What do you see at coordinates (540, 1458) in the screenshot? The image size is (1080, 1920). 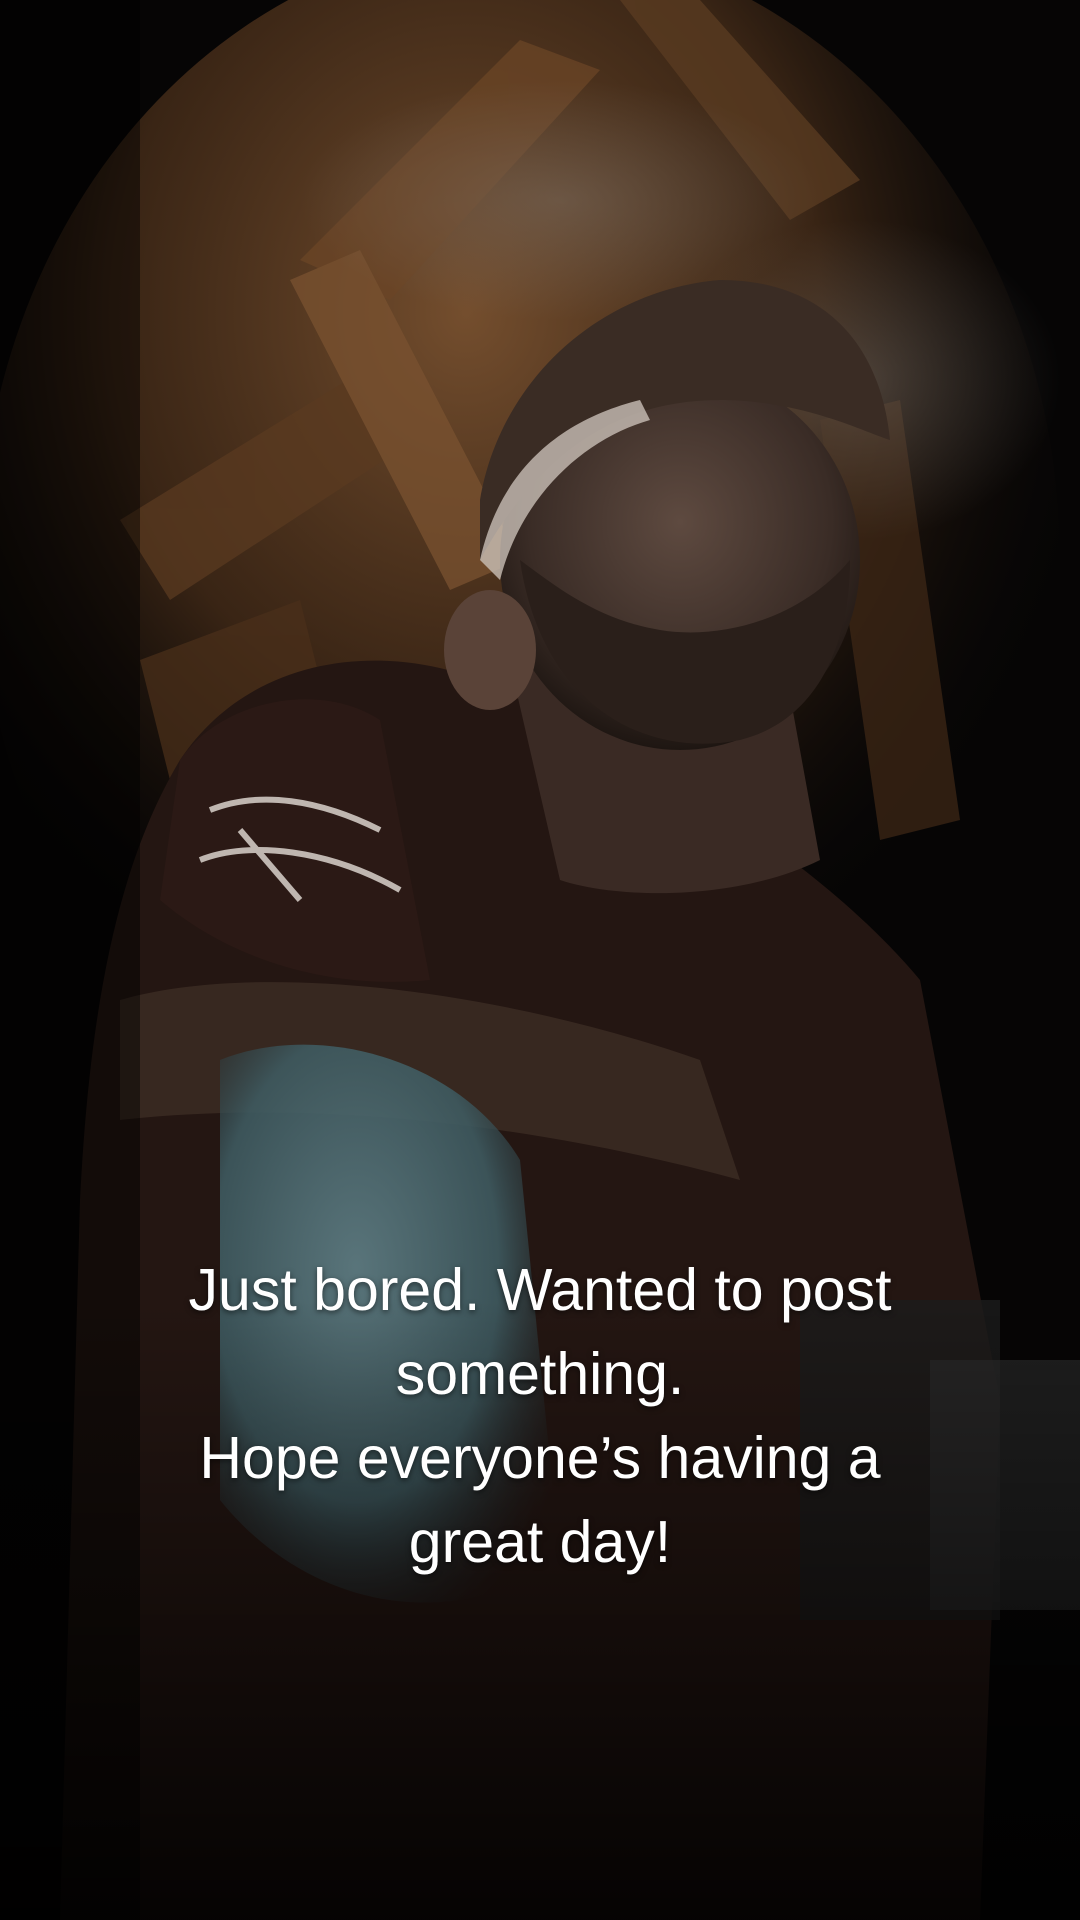 I see `caption-line: Hope everyone’s having a` at bounding box center [540, 1458].